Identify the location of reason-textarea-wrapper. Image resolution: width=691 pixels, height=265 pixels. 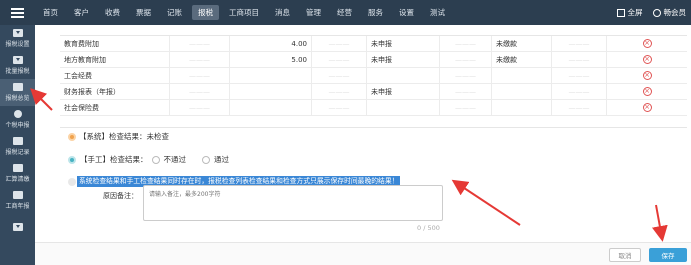
(293, 203).